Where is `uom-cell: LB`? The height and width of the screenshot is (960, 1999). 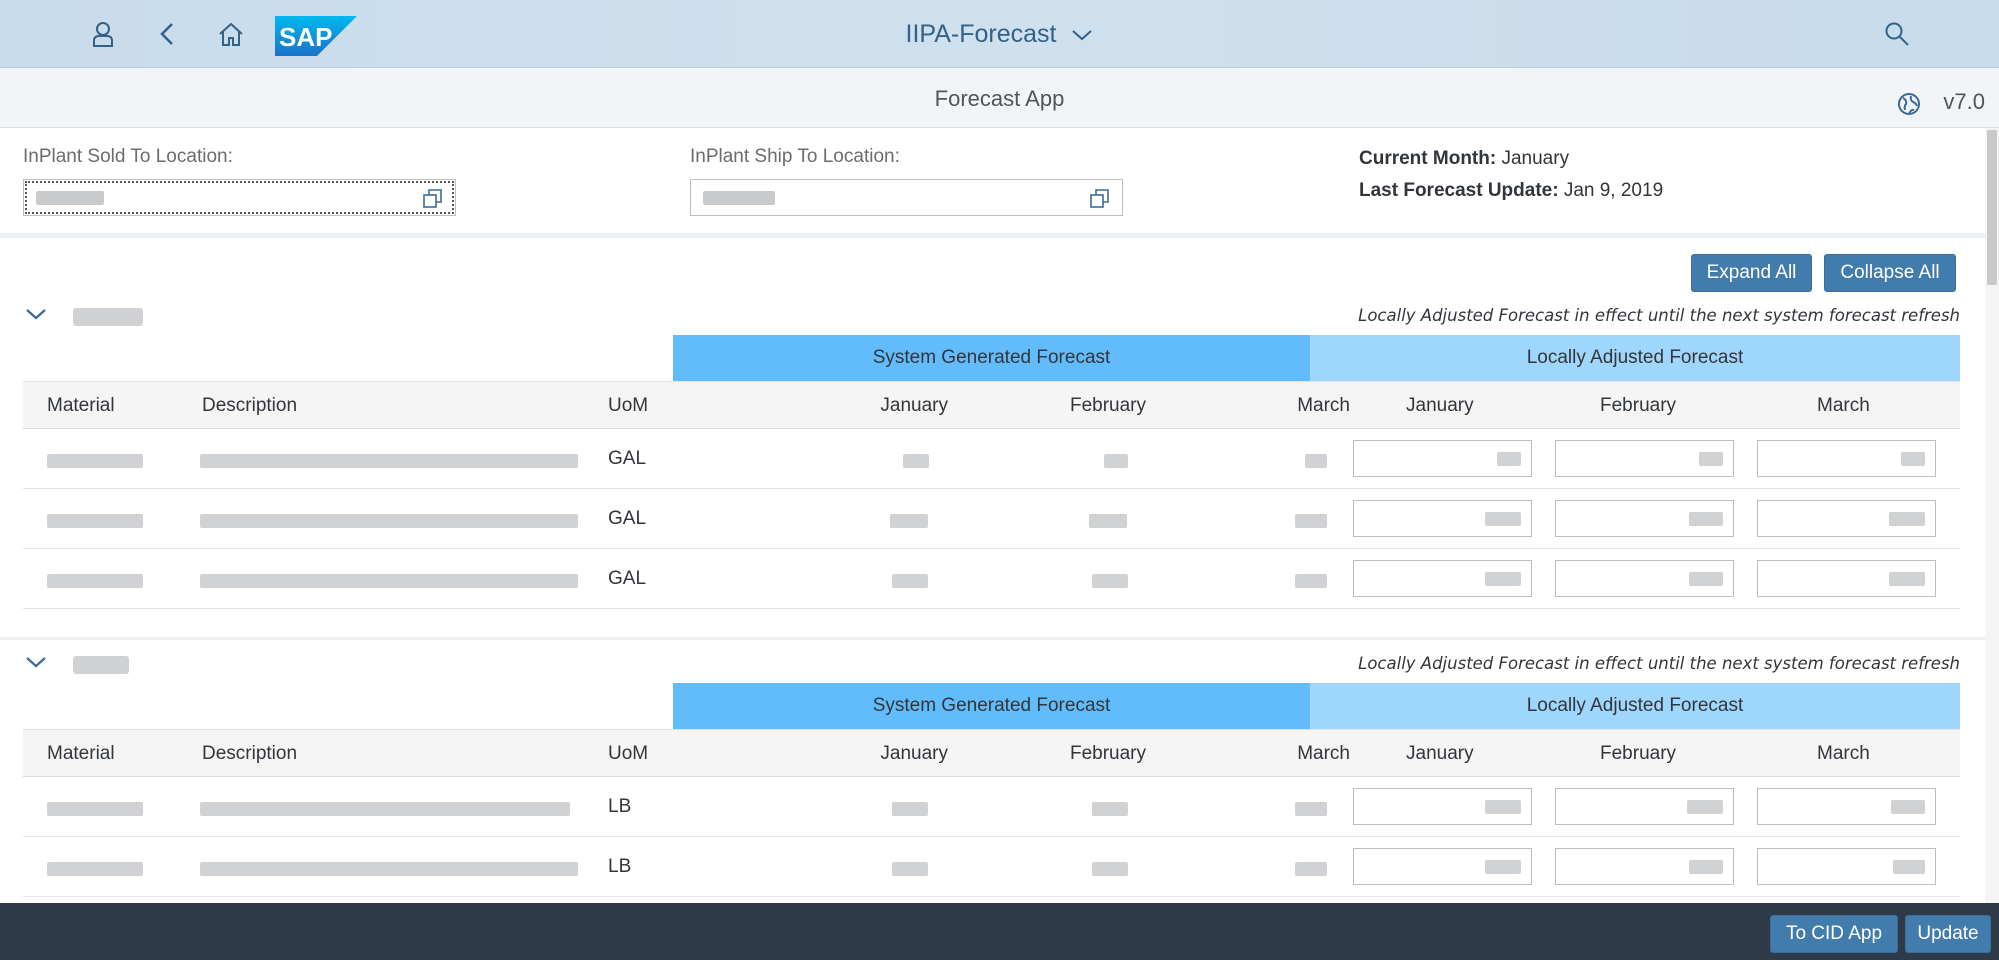 uom-cell: LB is located at coordinates (620, 806).